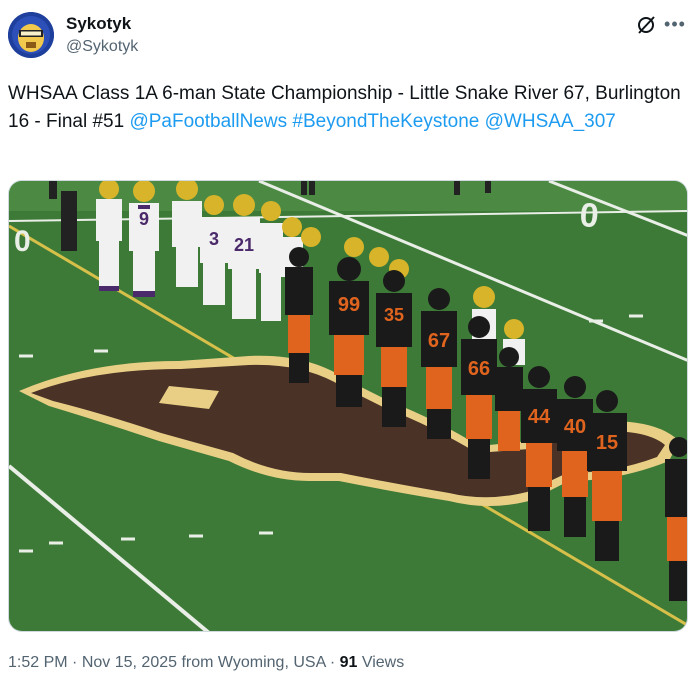 This screenshot has width=700, height=681. Describe the element at coordinates (98, 24) in the screenshot. I see `author-name: Sykotyk` at that location.